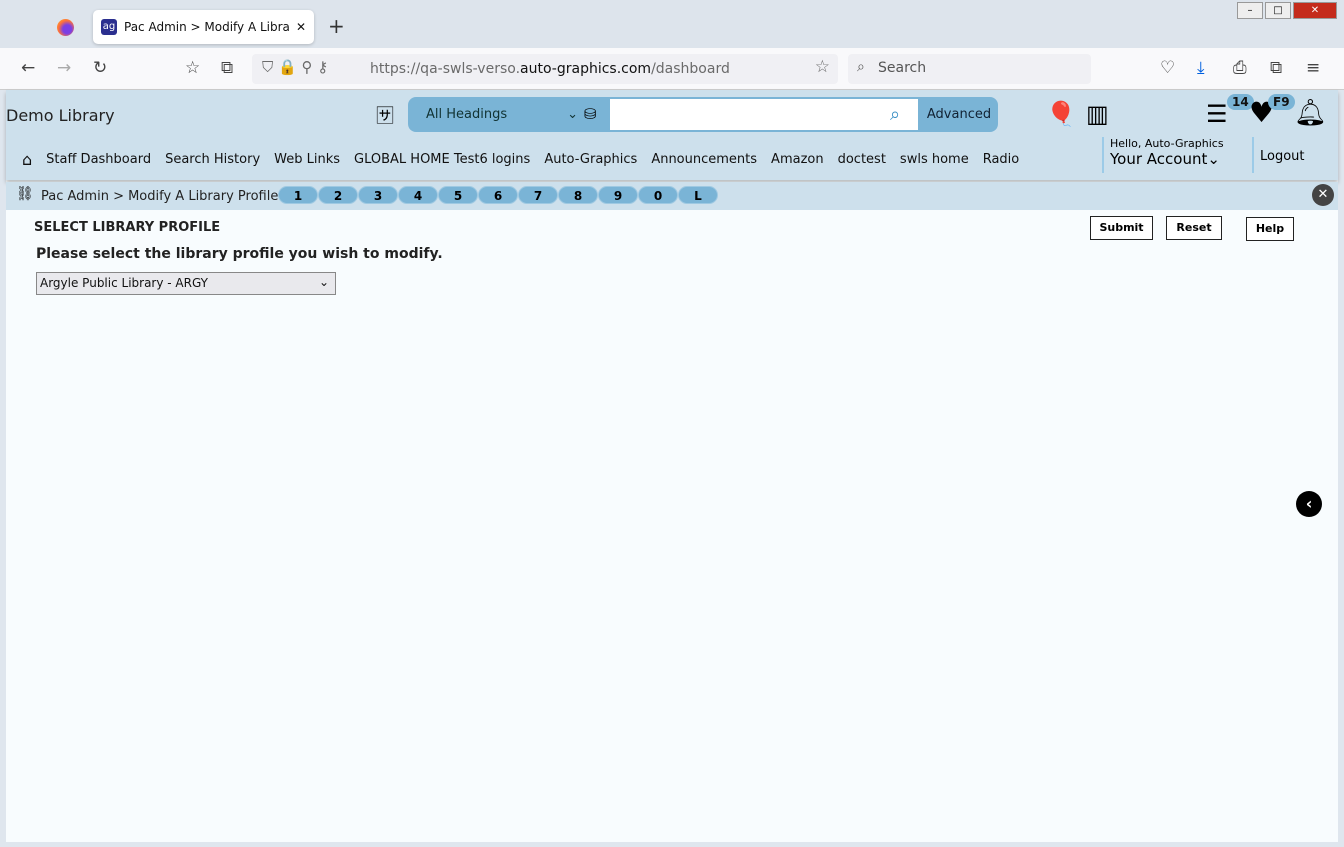 This screenshot has width=1344, height=847. What do you see at coordinates (109, 27) in the screenshot?
I see `site-favicon-icon: ag` at bounding box center [109, 27].